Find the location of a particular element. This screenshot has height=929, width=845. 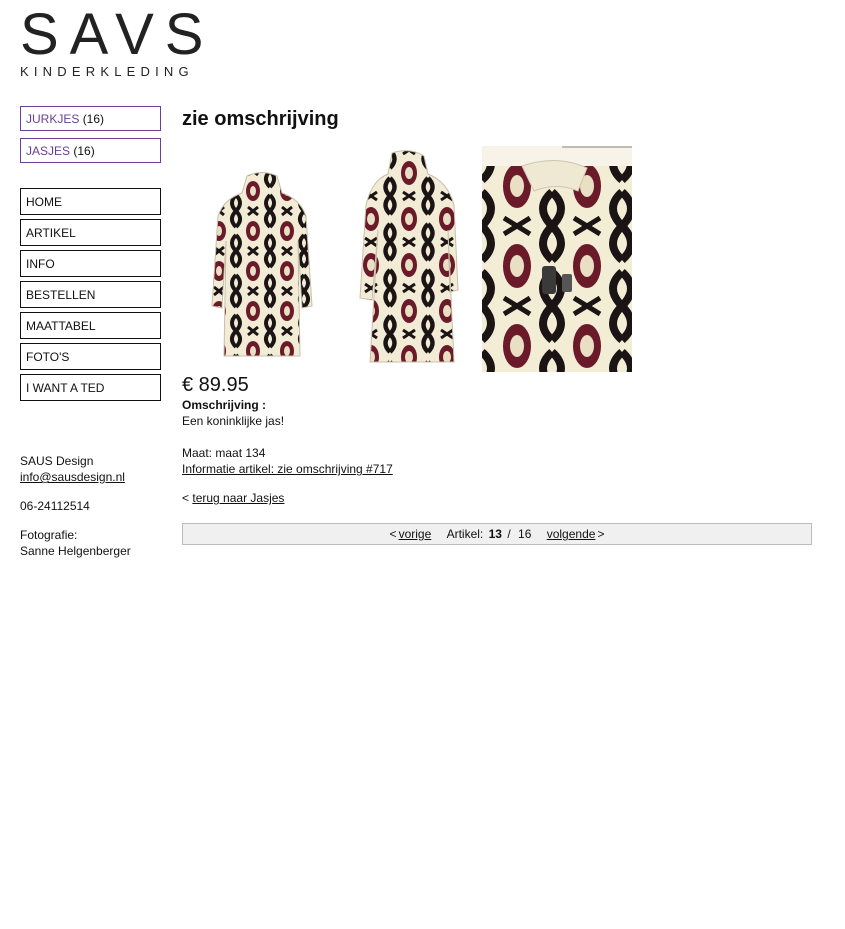

nav-artikel: ARTIKEL is located at coordinates (90, 232).